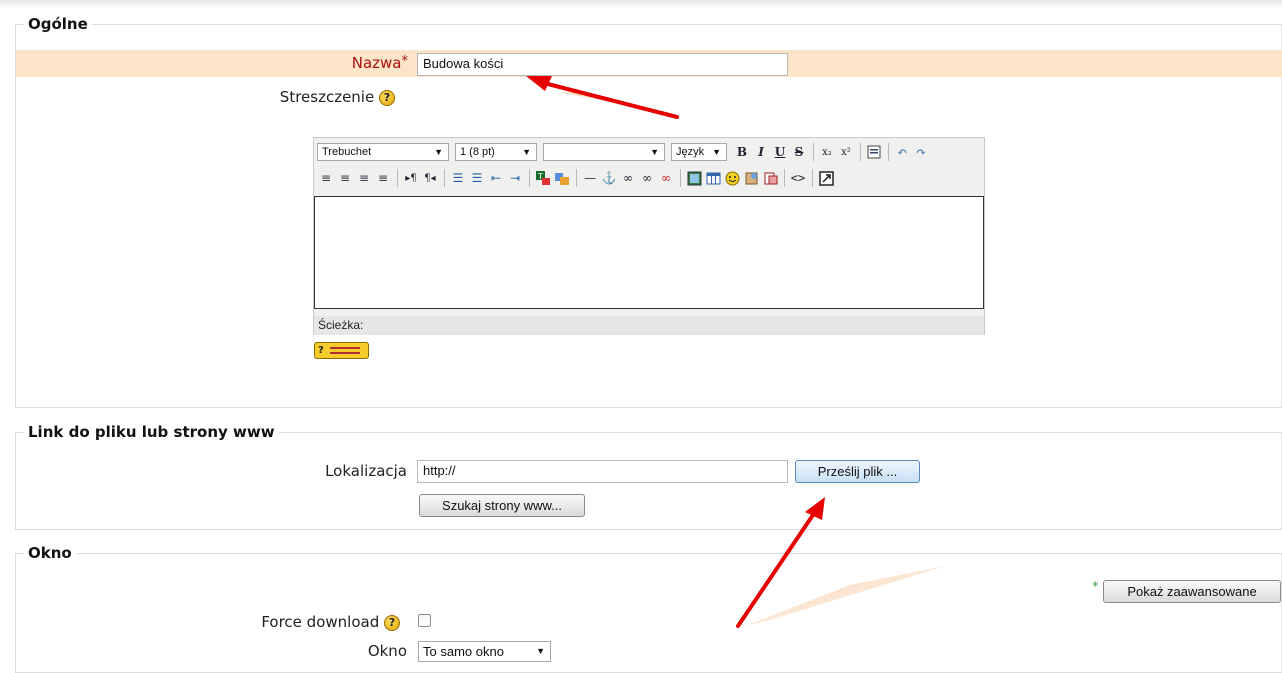  What do you see at coordinates (840, 562) in the screenshot?
I see `arrow-to-upload-button` at bounding box center [840, 562].